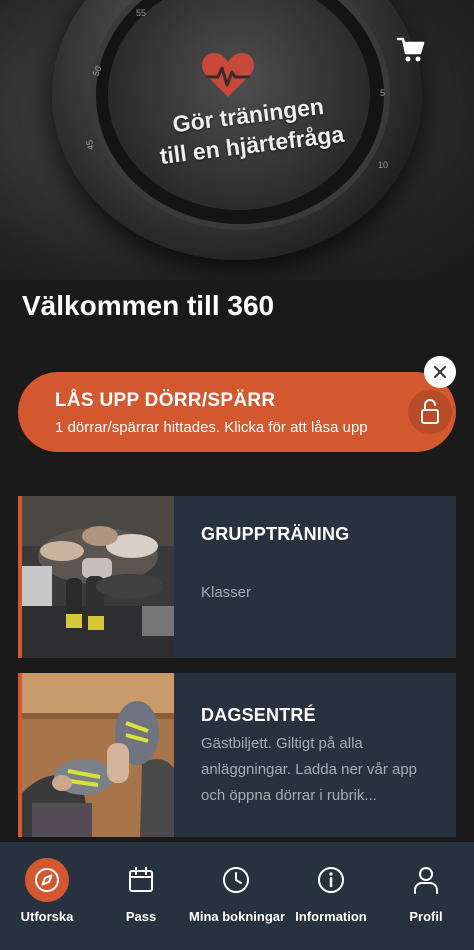 This screenshot has width=474, height=950. I want to click on card-subtitle: Klasser, so click(226, 592).